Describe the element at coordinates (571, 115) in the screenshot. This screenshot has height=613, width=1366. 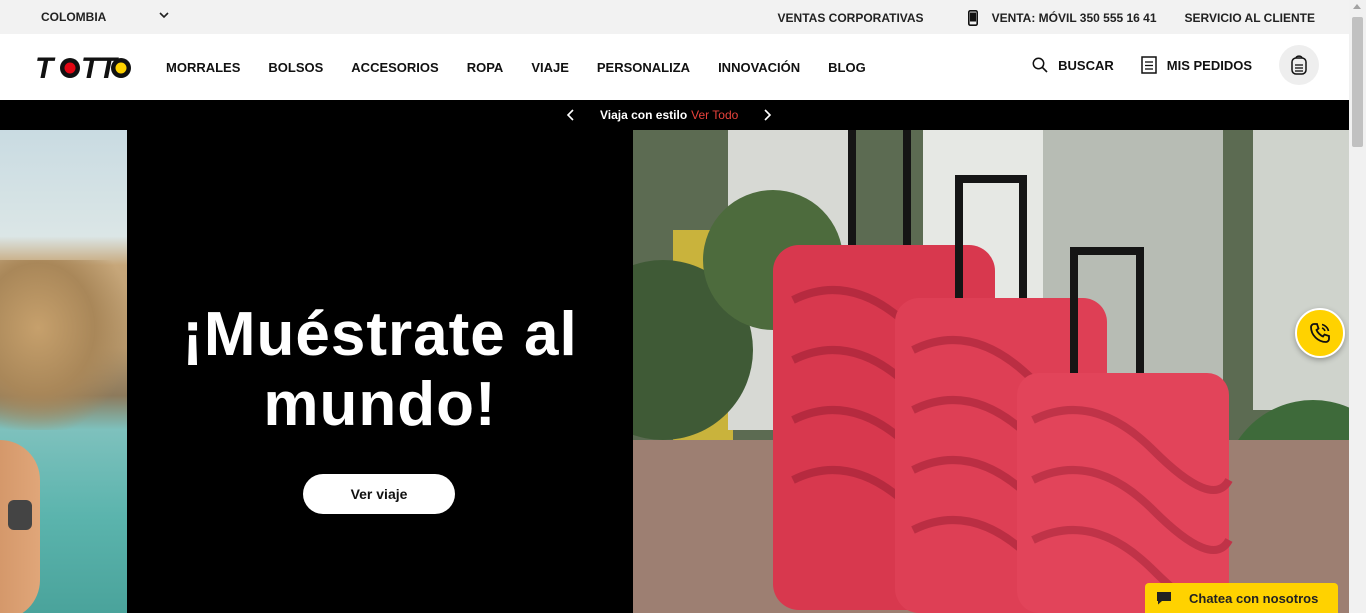
I see `chevron-left-icon` at that location.